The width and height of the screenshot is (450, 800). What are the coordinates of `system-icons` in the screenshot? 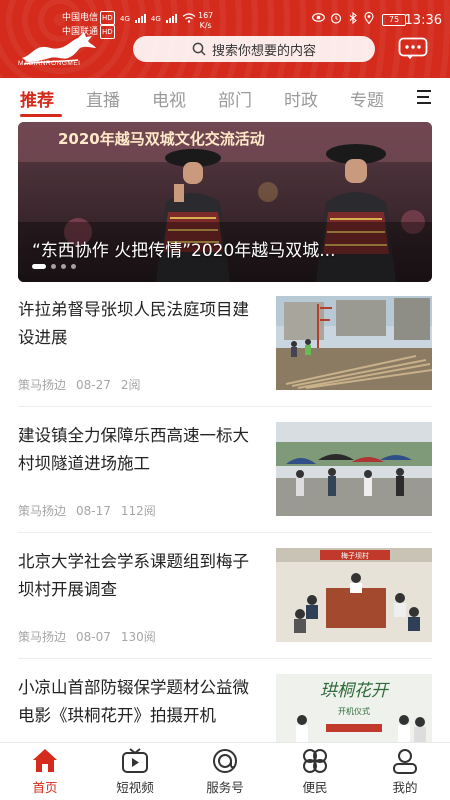 It's located at (343, 18).